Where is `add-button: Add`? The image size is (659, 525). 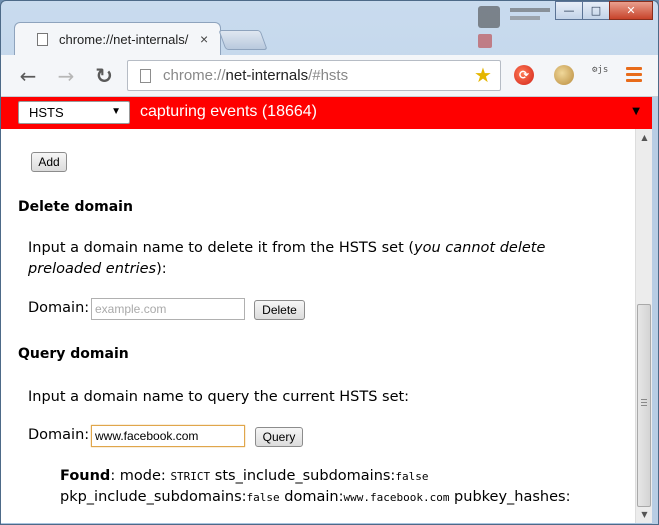
add-button: Add is located at coordinates (49, 162).